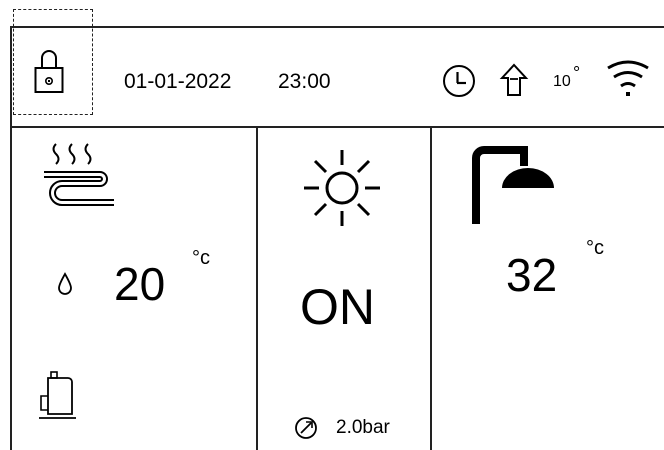  Describe the element at coordinates (337, 27) in the screenshot. I see `header-top-border` at that location.